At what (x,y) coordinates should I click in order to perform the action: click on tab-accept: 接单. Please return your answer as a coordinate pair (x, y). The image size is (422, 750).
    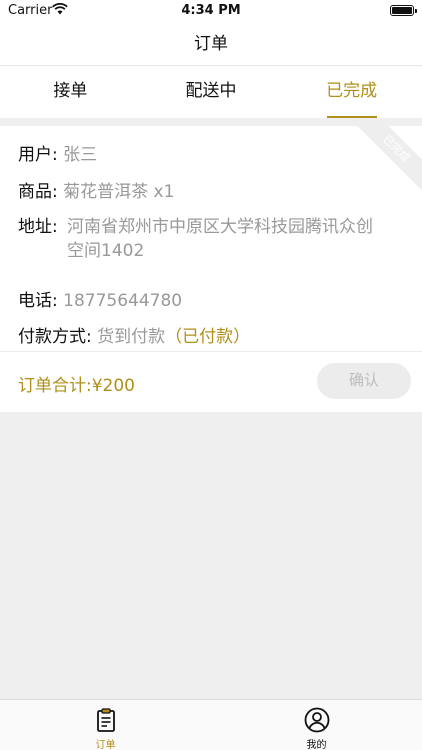
    Looking at the image, I should click on (70, 92).